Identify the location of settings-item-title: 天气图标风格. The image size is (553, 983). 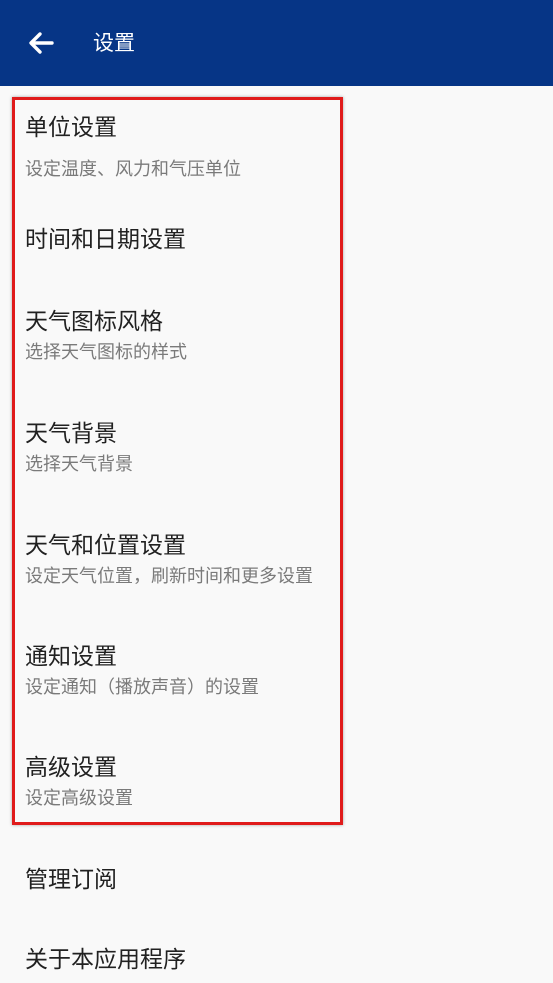
(94, 322).